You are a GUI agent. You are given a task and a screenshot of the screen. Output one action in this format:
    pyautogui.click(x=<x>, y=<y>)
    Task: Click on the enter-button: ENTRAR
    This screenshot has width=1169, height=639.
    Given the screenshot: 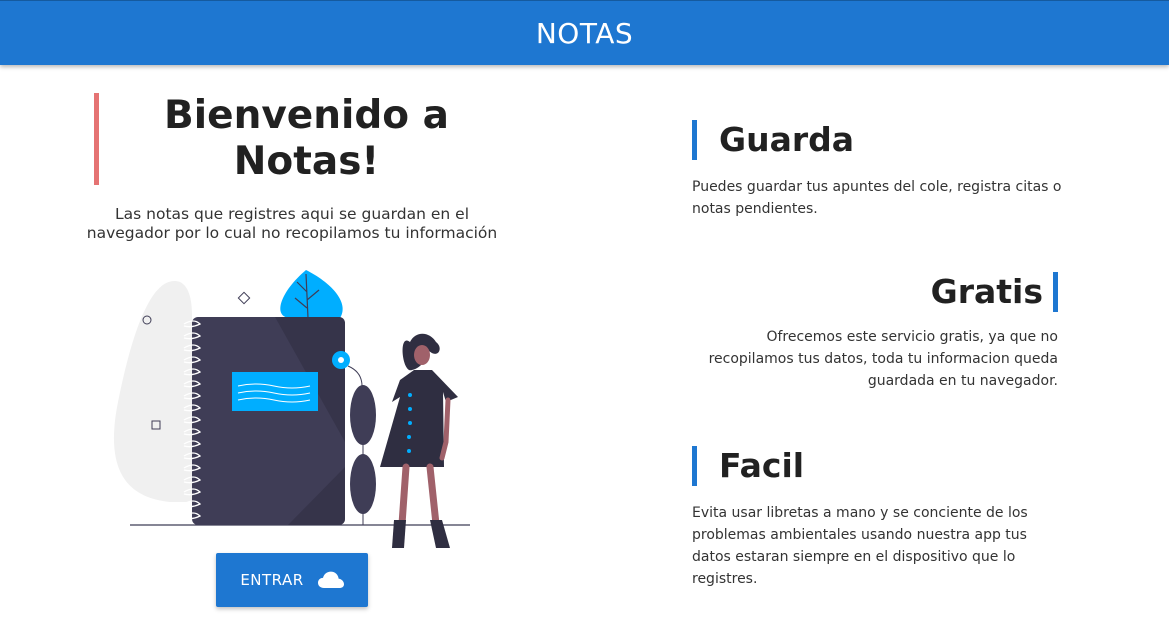 What is the action you would take?
    pyautogui.click(x=292, y=580)
    